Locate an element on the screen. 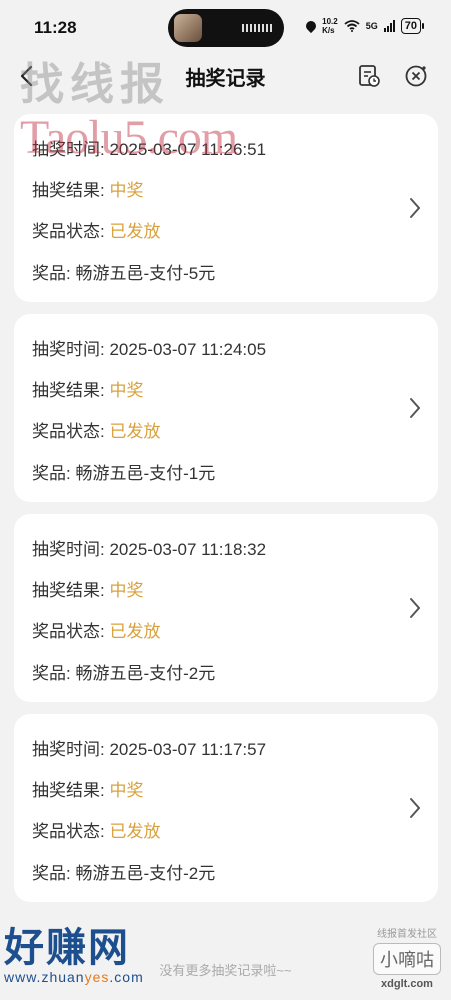 The image size is (451, 1000). draw-time-value: 2025-03-07 11:24:05 is located at coordinates (188, 349).